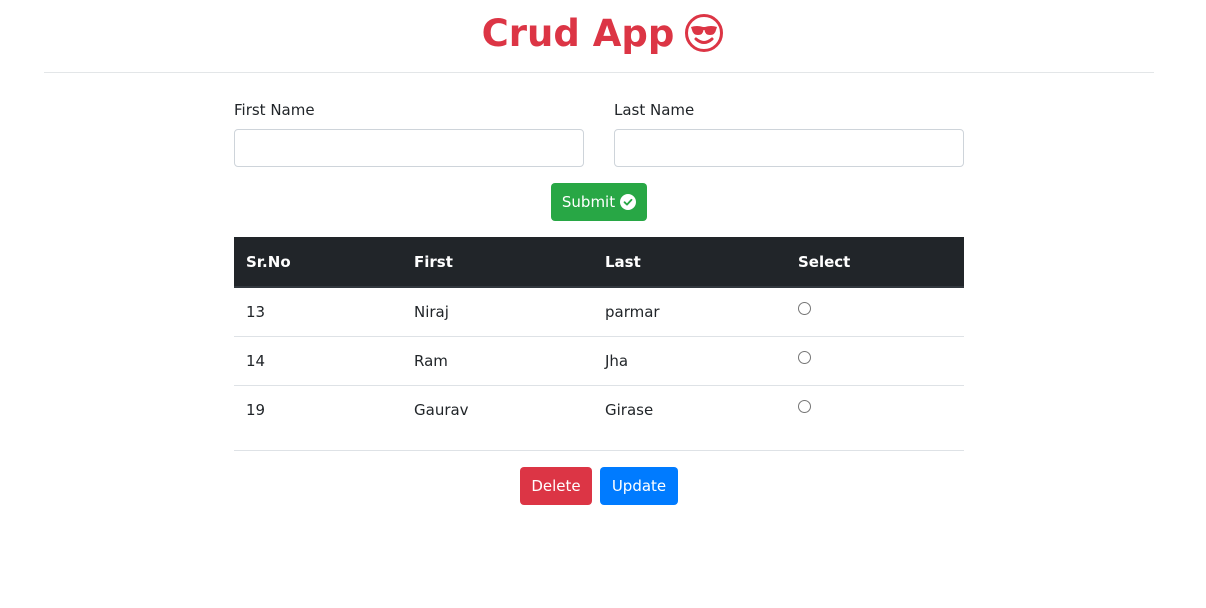 The image size is (1206, 608). I want to click on first-name-input, so click(409, 148).